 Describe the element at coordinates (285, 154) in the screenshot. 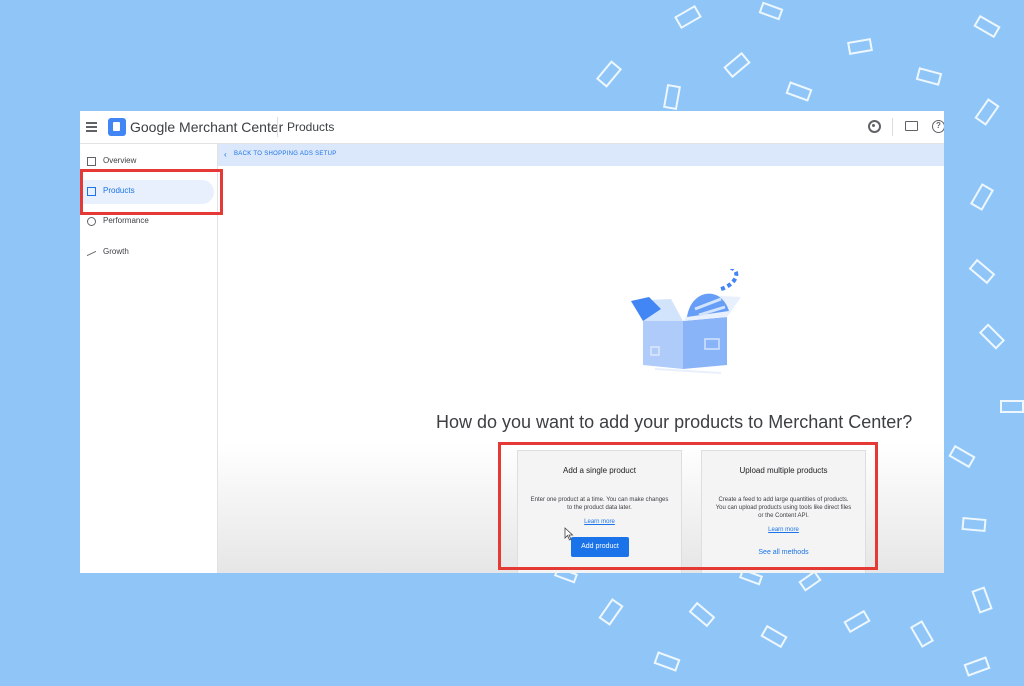

I see `back-link-label: BACK TO SHOPPING ADS SETUP` at that location.